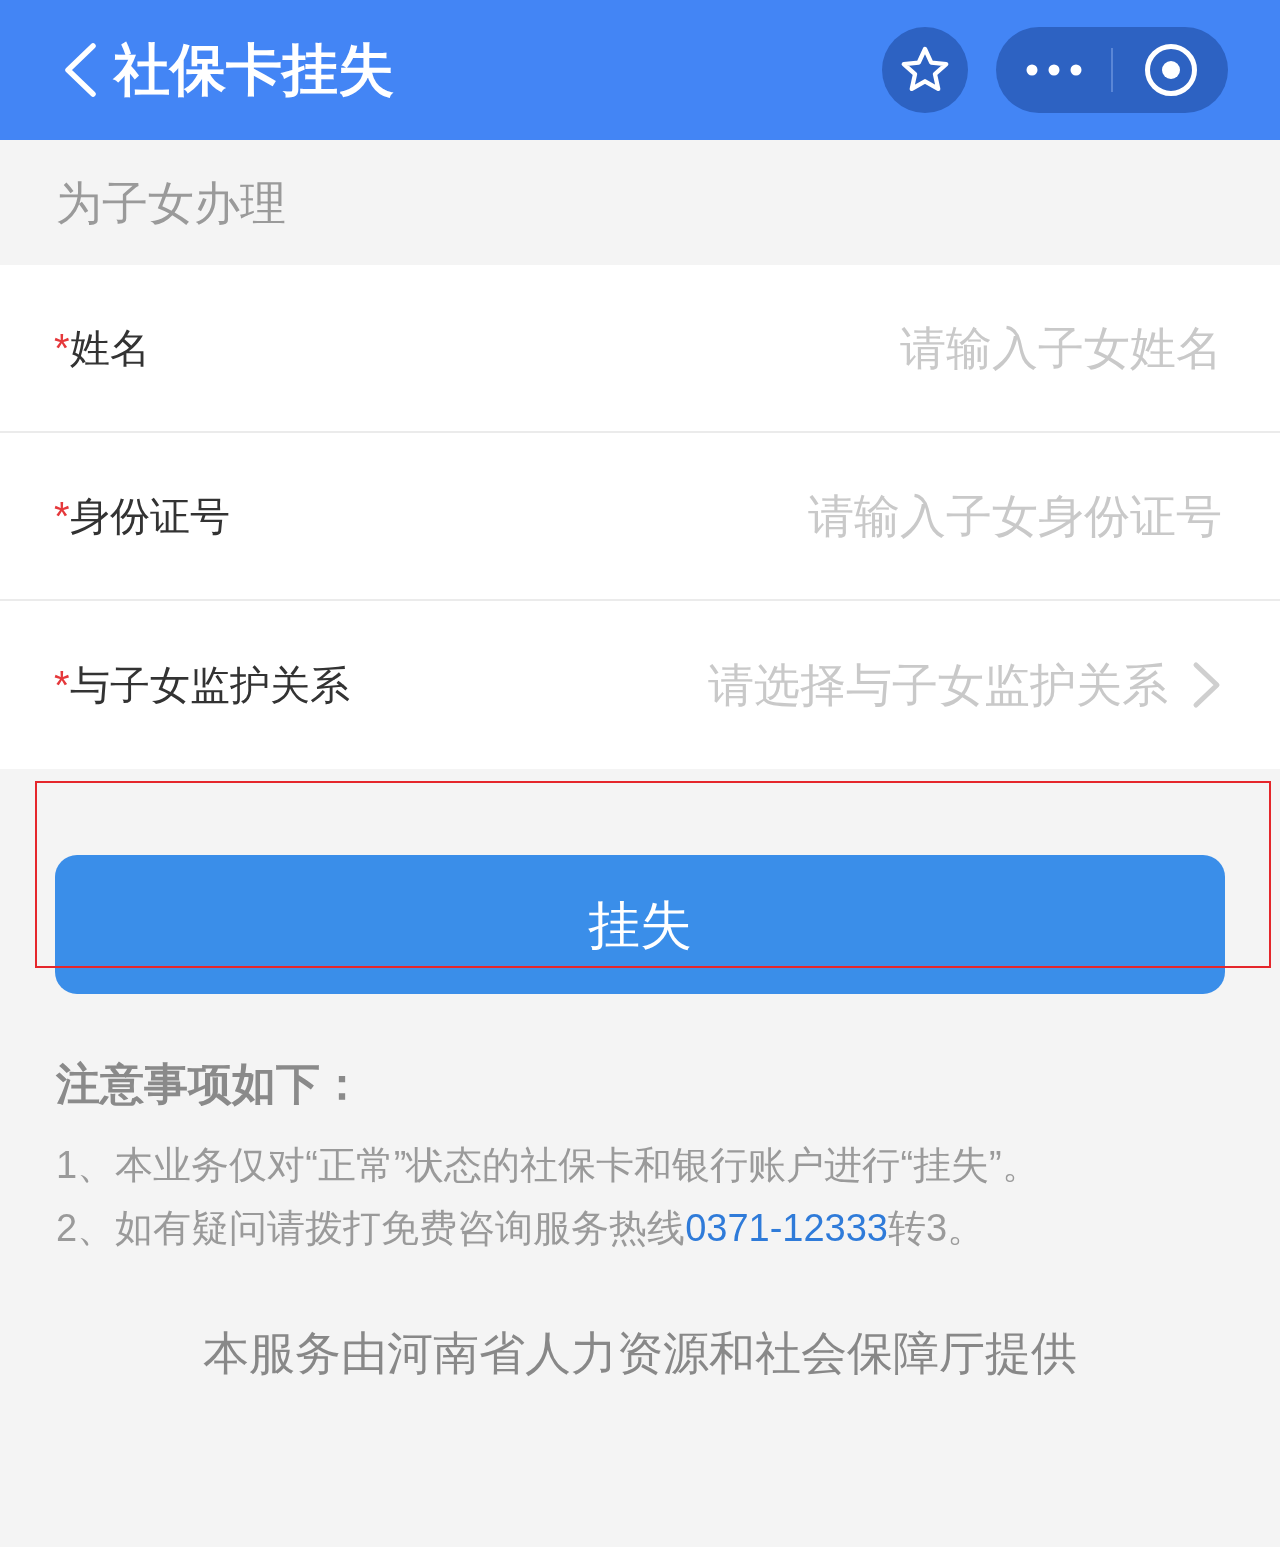 Image resolution: width=1280 pixels, height=1547 pixels. Describe the element at coordinates (640, 924) in the screenshot. I see `report-loss-button: 挂失` at that location.